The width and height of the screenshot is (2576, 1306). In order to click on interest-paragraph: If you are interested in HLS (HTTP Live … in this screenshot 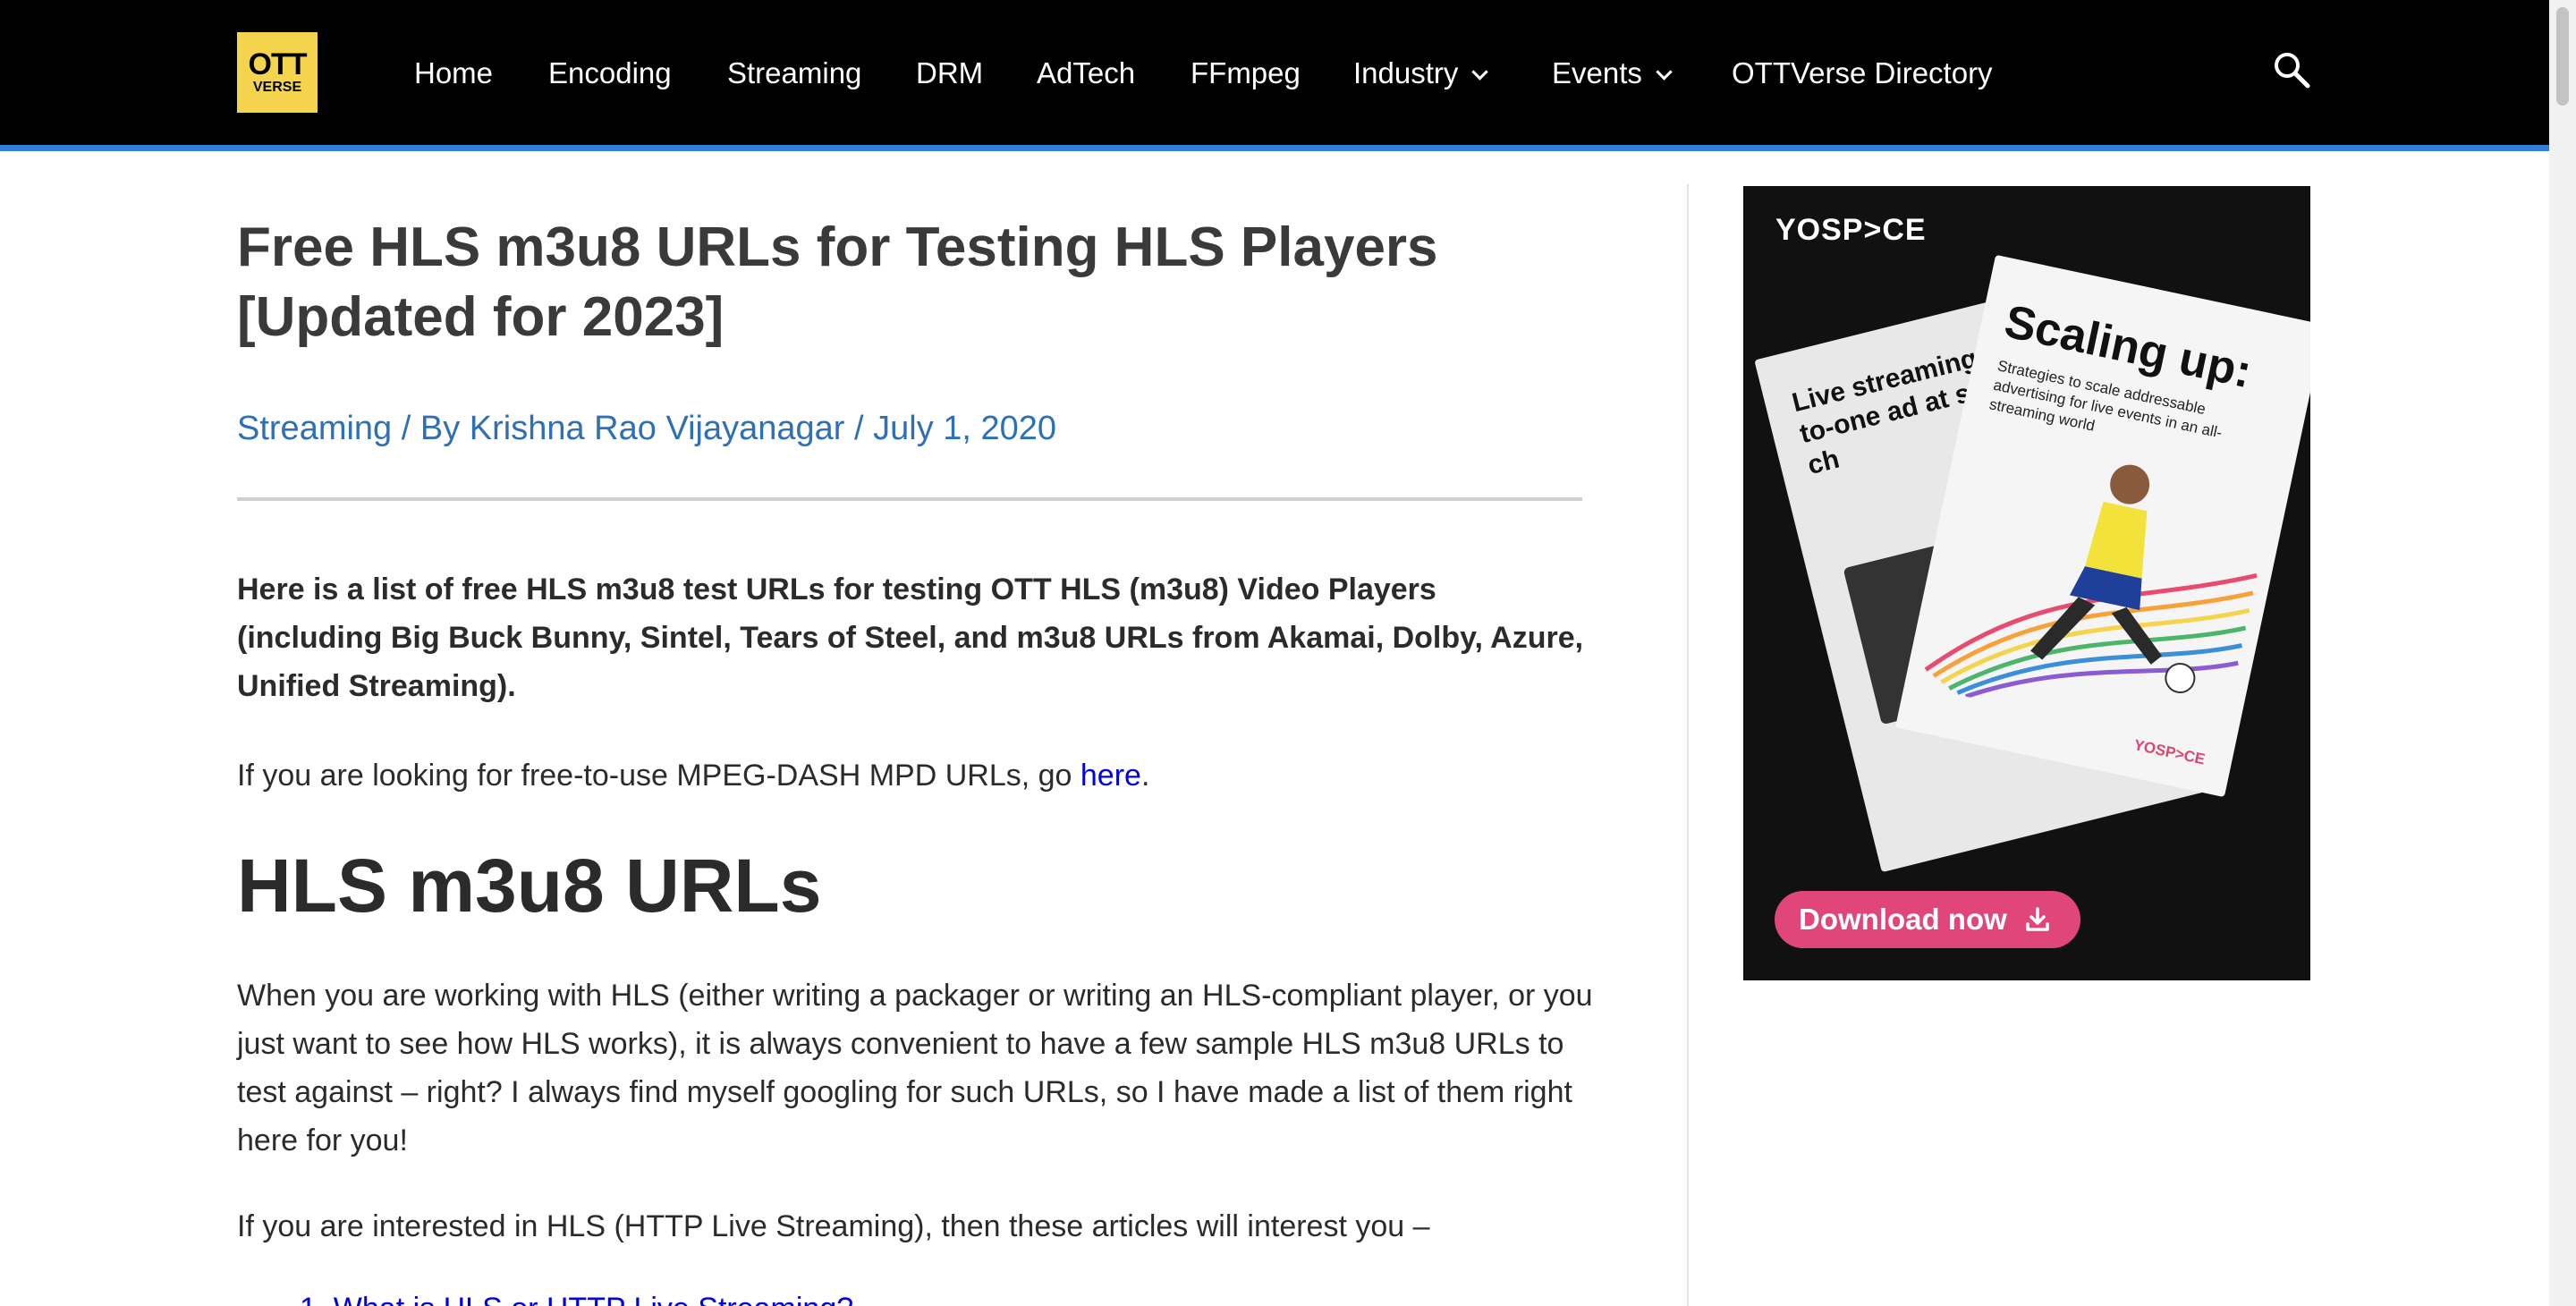, I will do `click(833, 1226)`.